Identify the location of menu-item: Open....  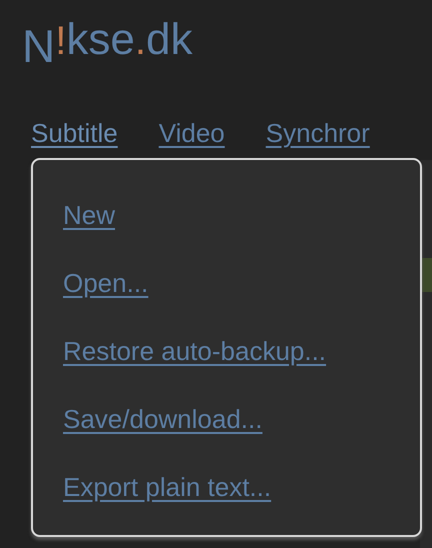
(241, 283).